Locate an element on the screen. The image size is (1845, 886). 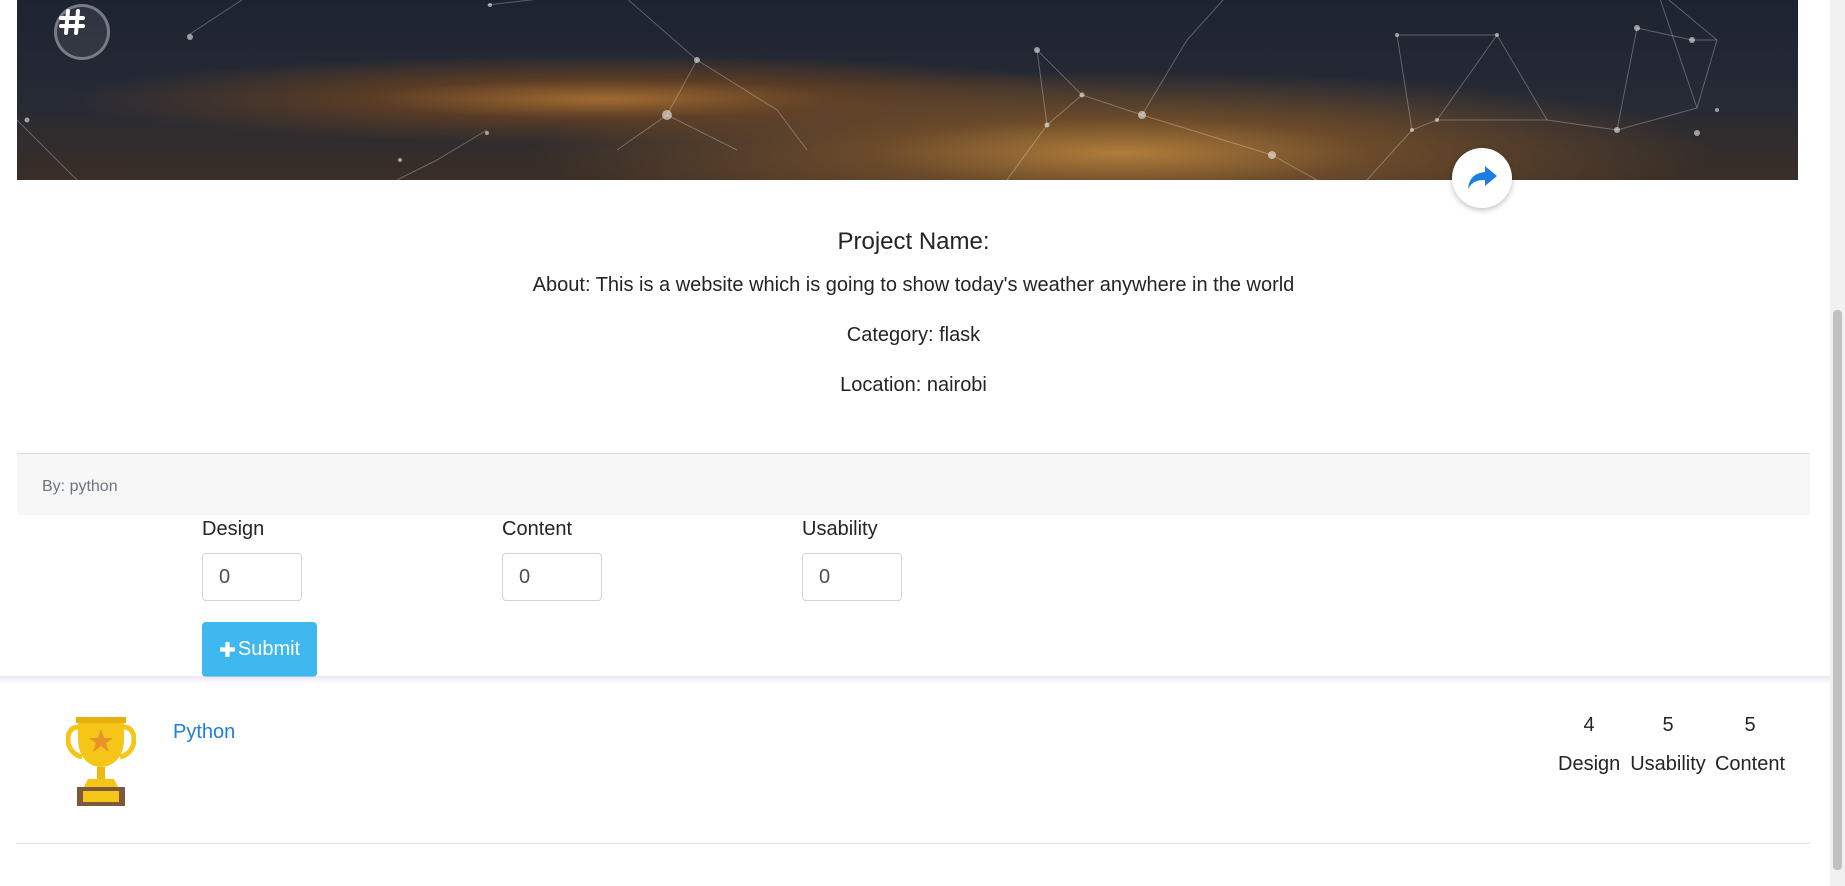
hashtag-badge is located at coordinates (82, 32).